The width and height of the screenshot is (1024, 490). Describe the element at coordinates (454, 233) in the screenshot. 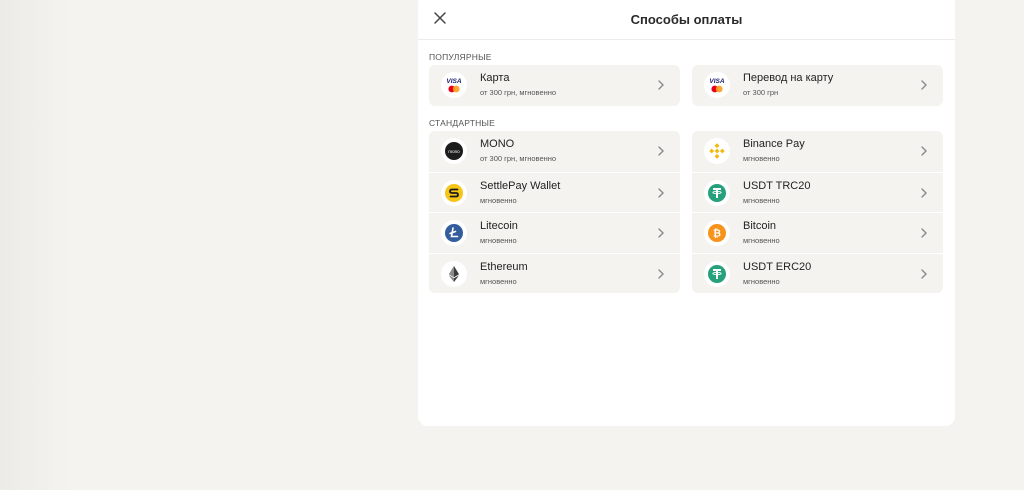

I see `litecoin-icon` at that location.